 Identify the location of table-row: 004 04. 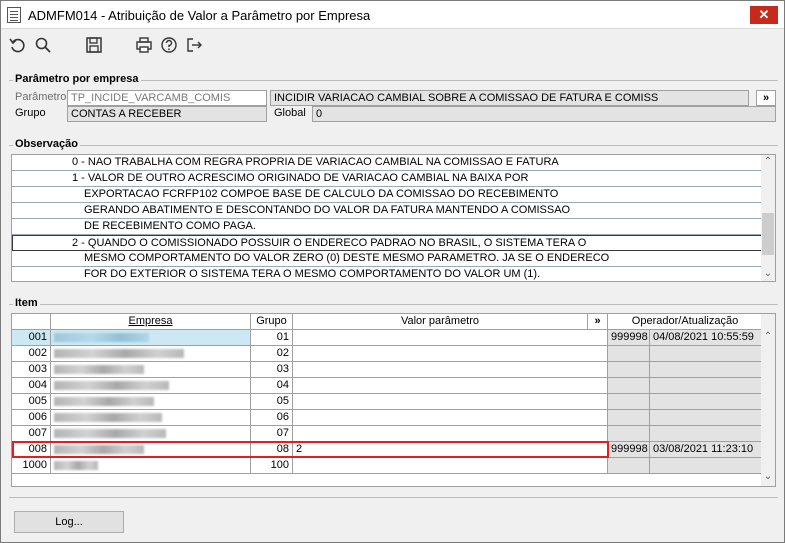
(387, 386).